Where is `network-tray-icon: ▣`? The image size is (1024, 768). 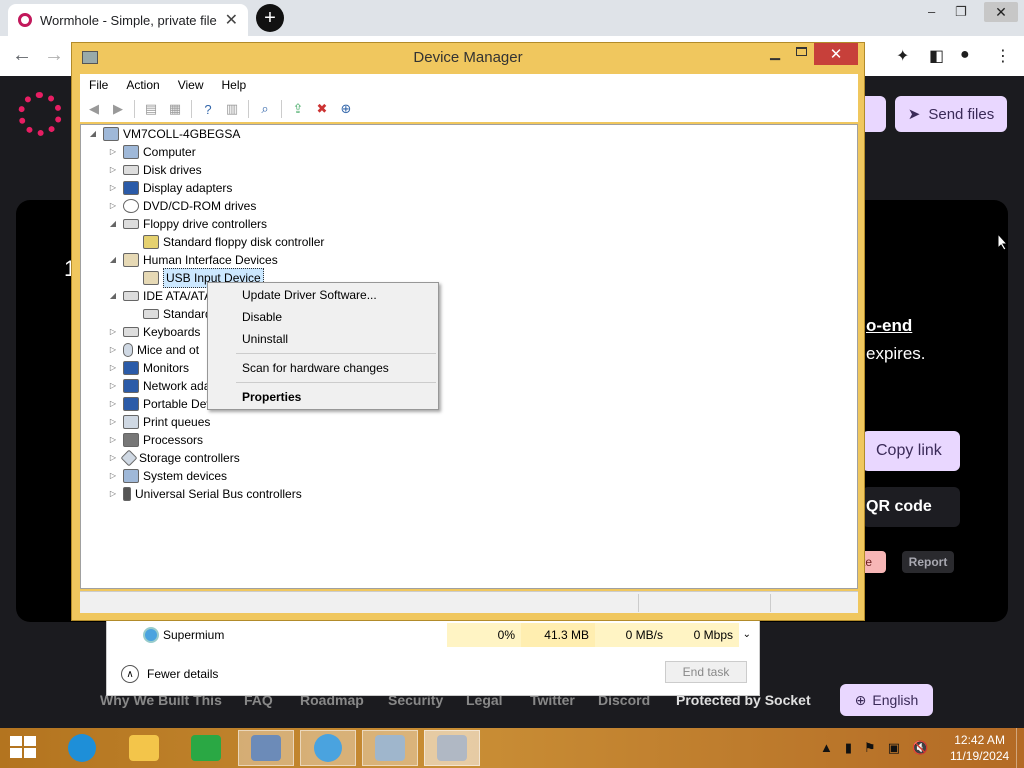
network-tray-icon: ▣ is located at coordinates (894, 748).